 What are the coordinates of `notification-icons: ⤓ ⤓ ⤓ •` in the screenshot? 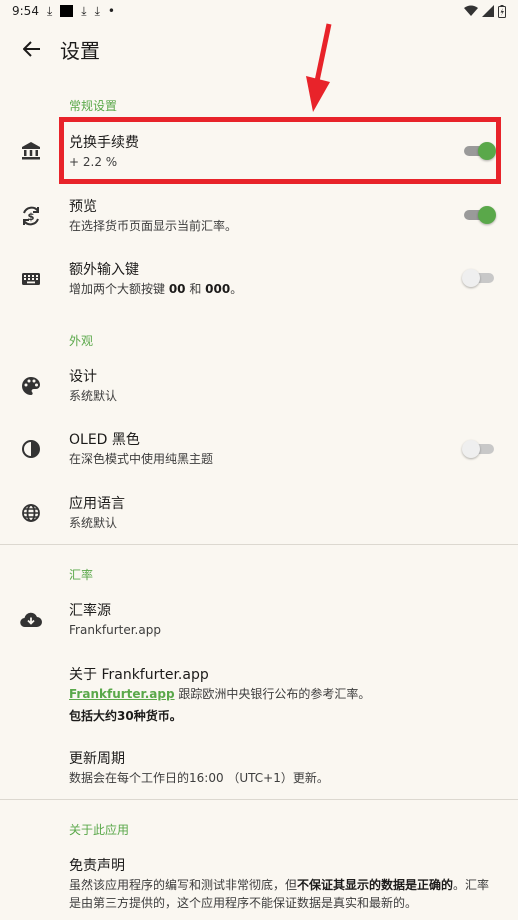 It's located at (81, 11).